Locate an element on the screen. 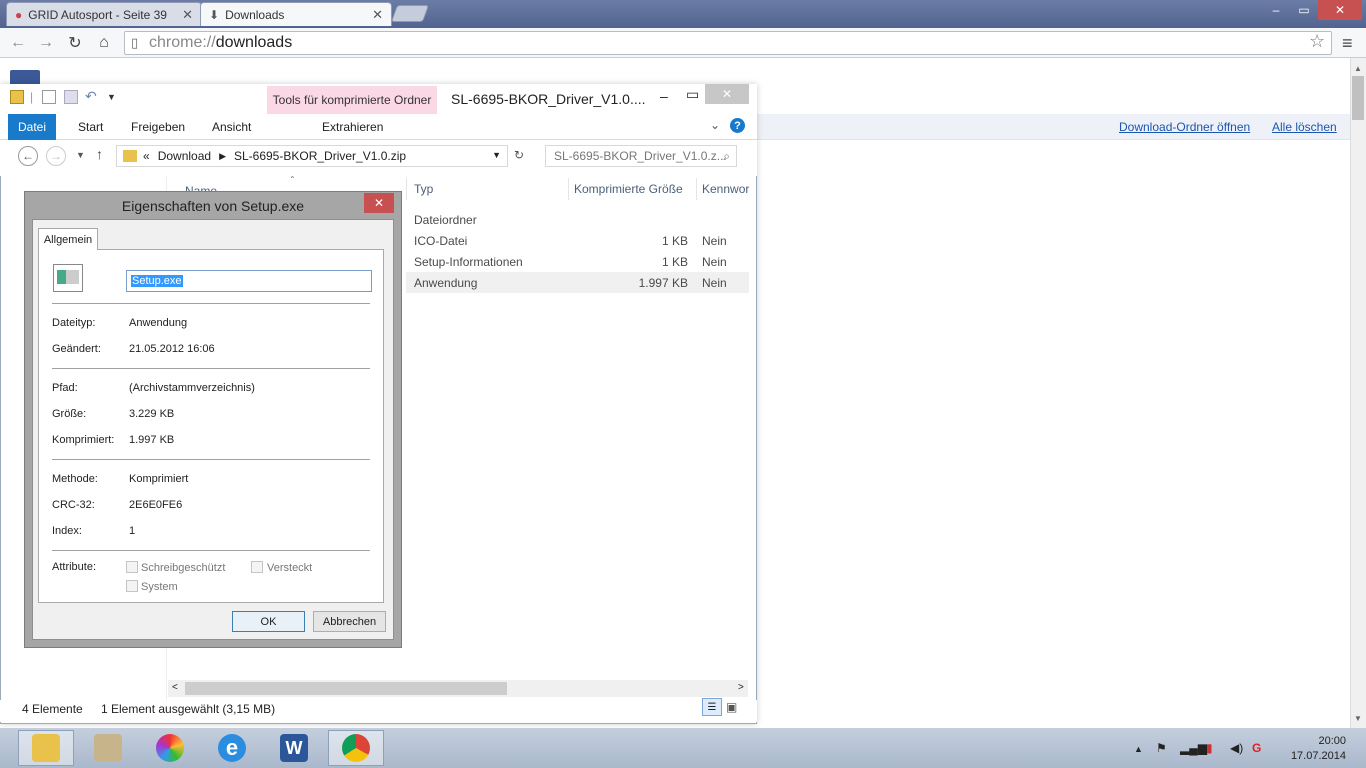 Image resolution: width=1366 pixels, height=768 pixels. tab-grid-autosport: ● GRID Autosport - Seite 39 ✕ is located at coordinates (104, 14).